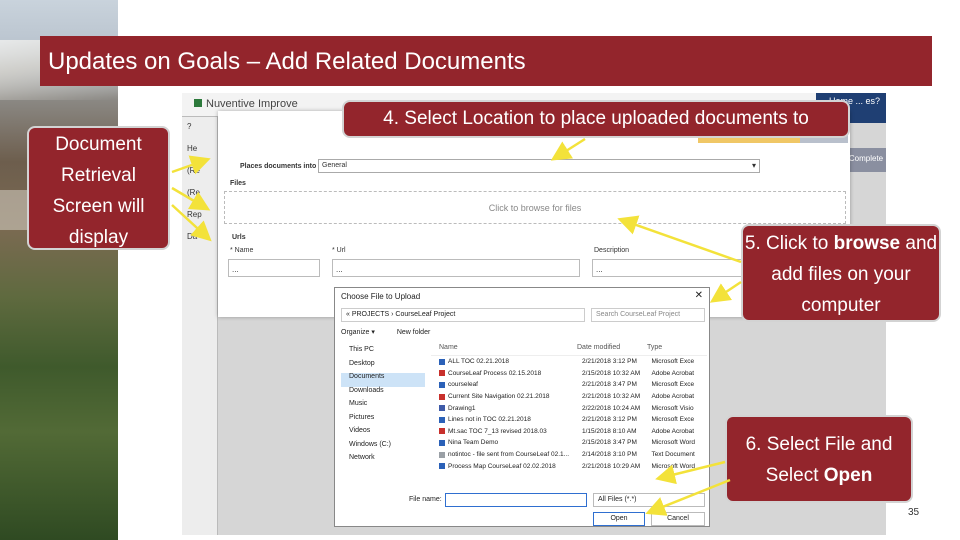  What do you see at coordinates (609, 431) in the screenshot?
I see `file-date: 1/15/2018 8:10 AM` at bounding box center [609, 431].